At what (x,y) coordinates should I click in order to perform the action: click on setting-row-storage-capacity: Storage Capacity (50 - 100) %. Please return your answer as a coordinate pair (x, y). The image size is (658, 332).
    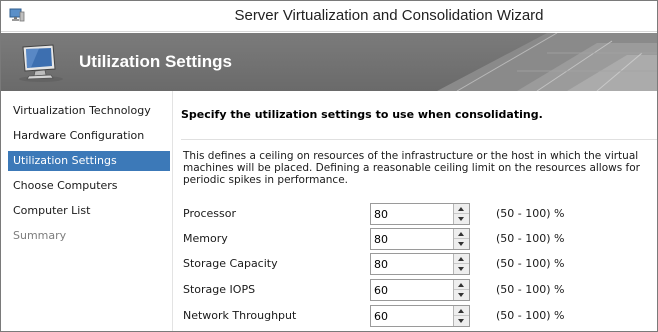
    Looking at the image, I should click on (415, 264).